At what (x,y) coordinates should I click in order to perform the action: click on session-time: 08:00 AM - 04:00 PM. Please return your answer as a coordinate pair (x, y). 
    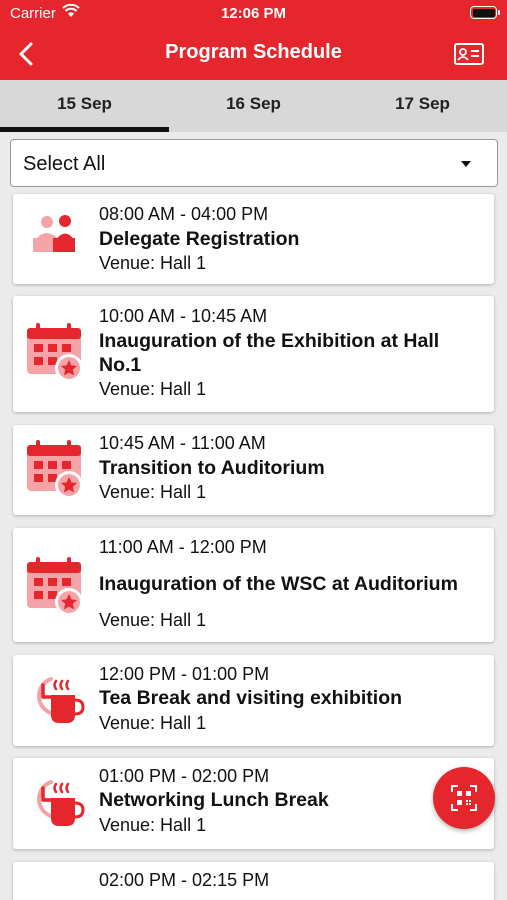
    Looking at the image, I should click on (184, 214).